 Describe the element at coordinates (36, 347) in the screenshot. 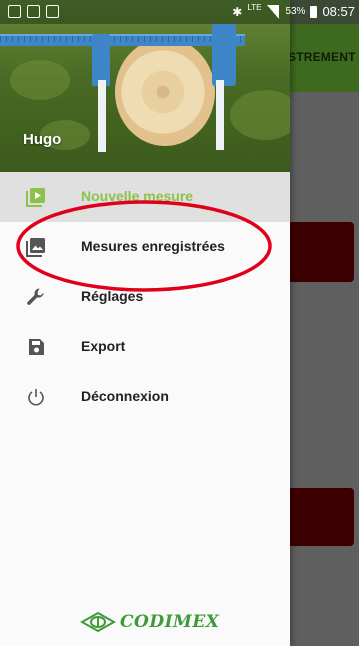

I see `save-icon` at that location.